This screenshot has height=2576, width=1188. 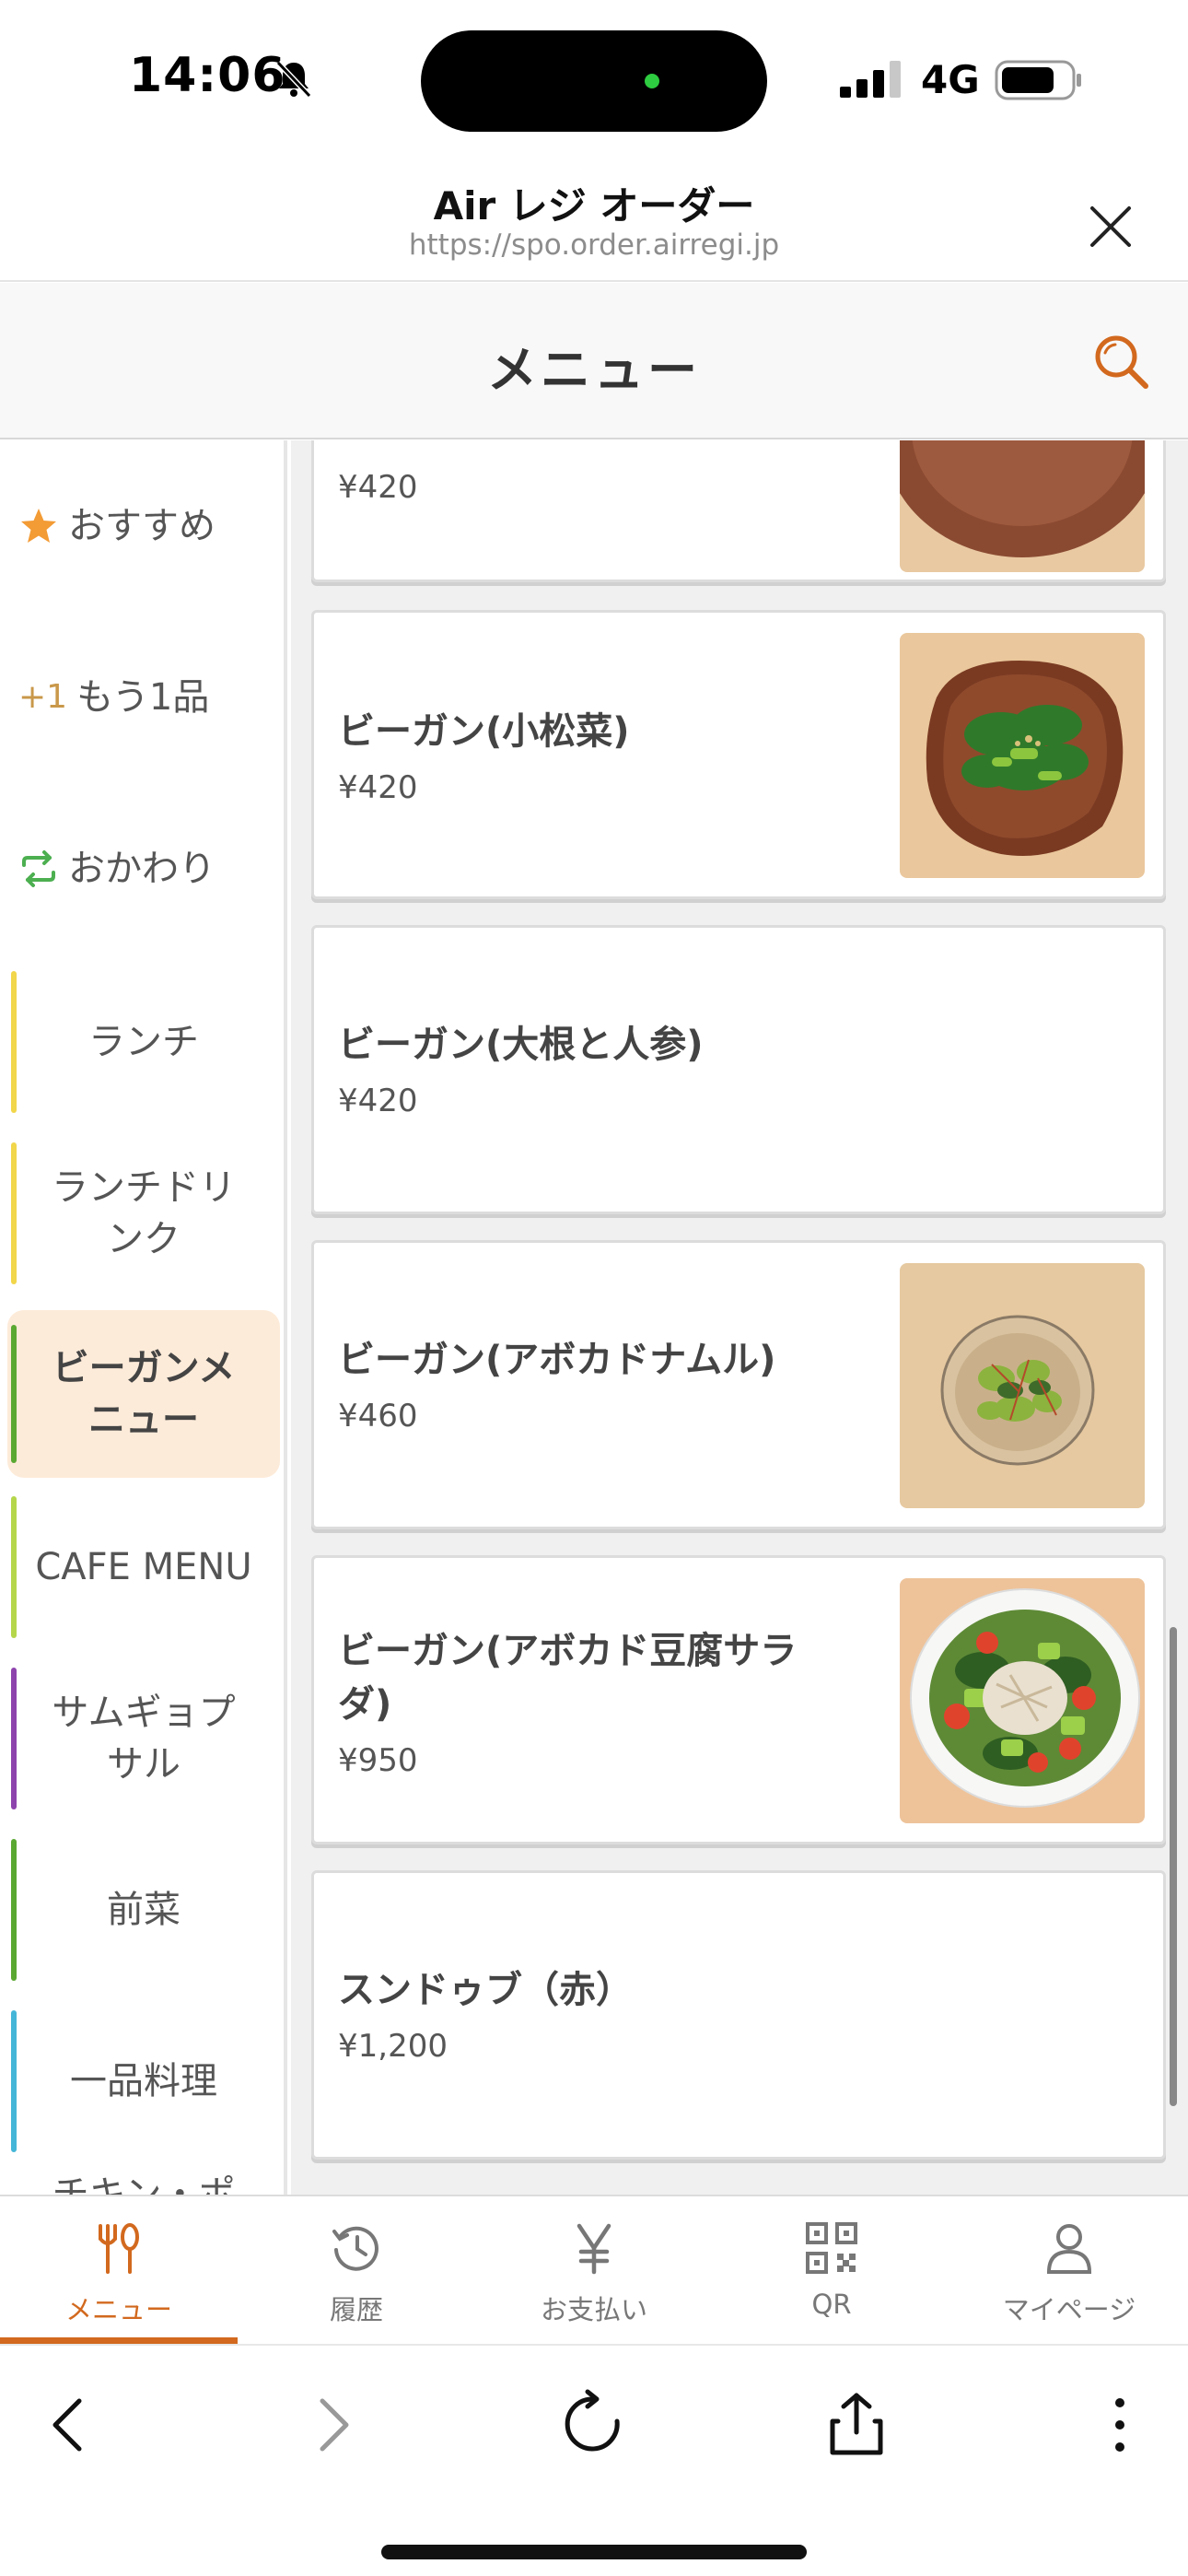 I want to click on category-a-la-carte: 一品料理, so click(x=143, y=2081).